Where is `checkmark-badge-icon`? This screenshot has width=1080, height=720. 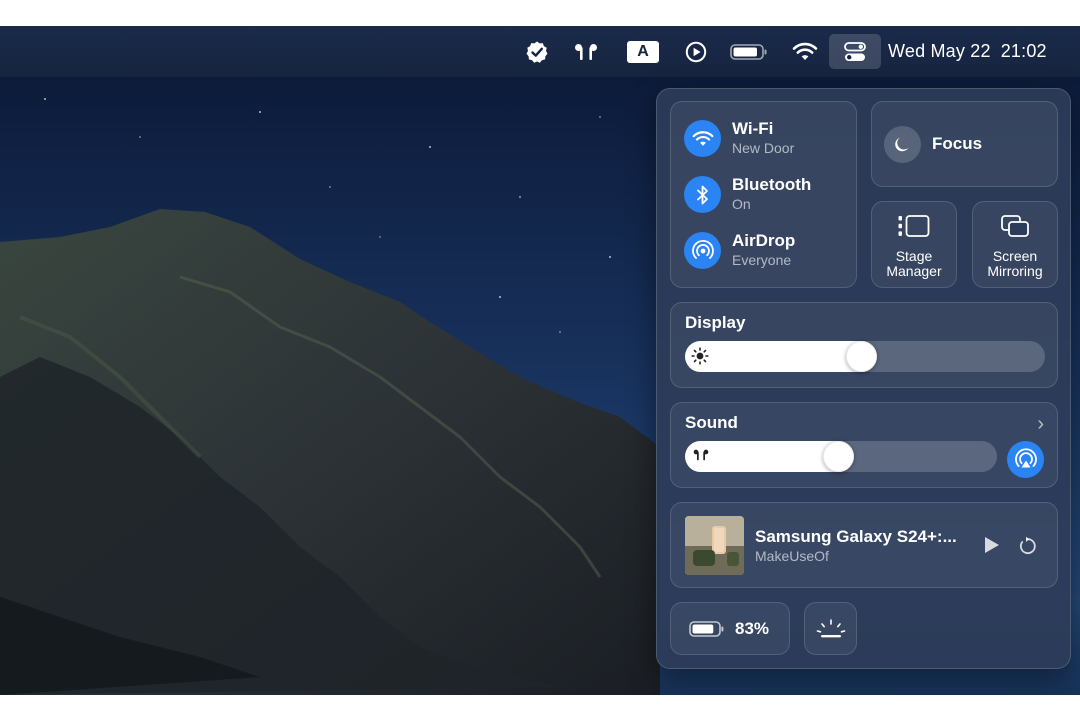
checkmark-badge-icon is located at coordinates (537, 51).